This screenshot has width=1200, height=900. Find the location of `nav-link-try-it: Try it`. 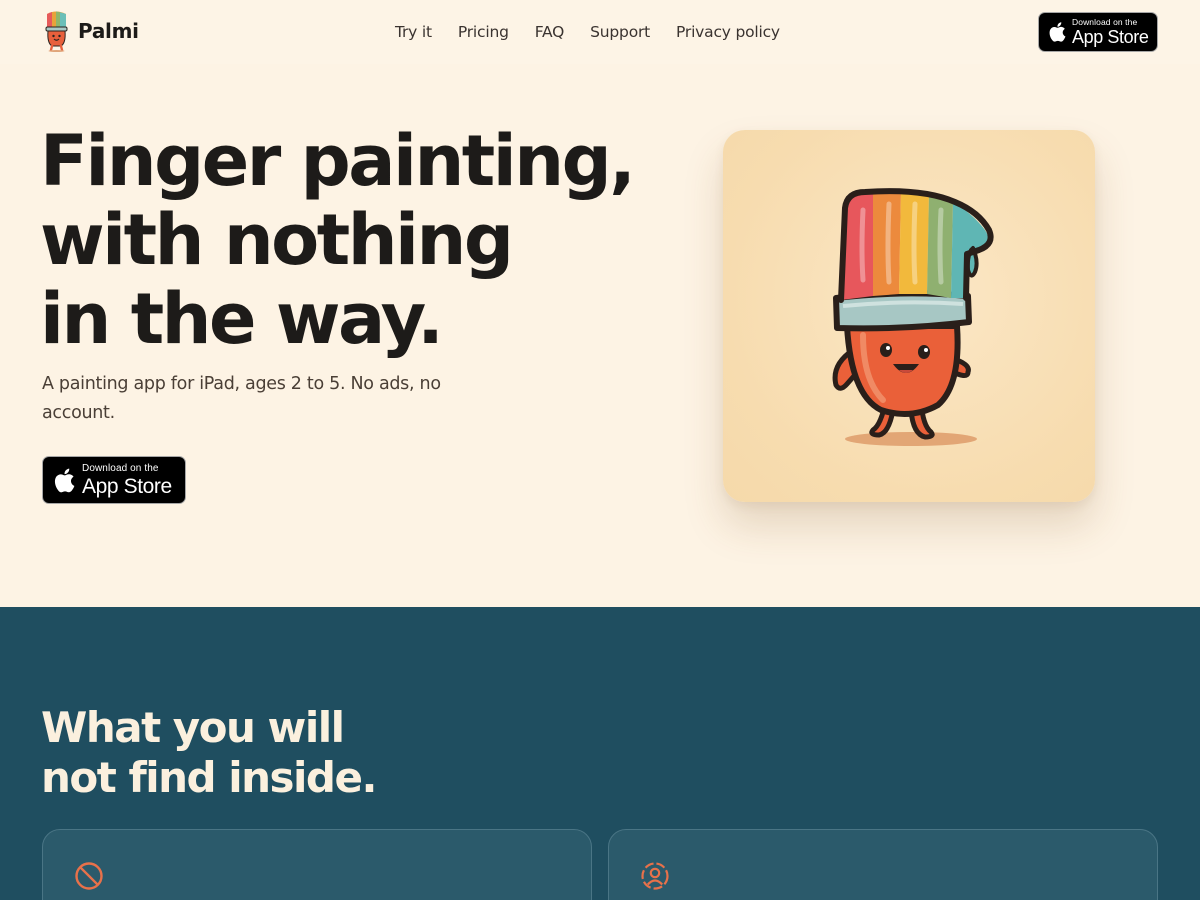

nav-link-try-it: Try it is located at coordinates (413, 32).